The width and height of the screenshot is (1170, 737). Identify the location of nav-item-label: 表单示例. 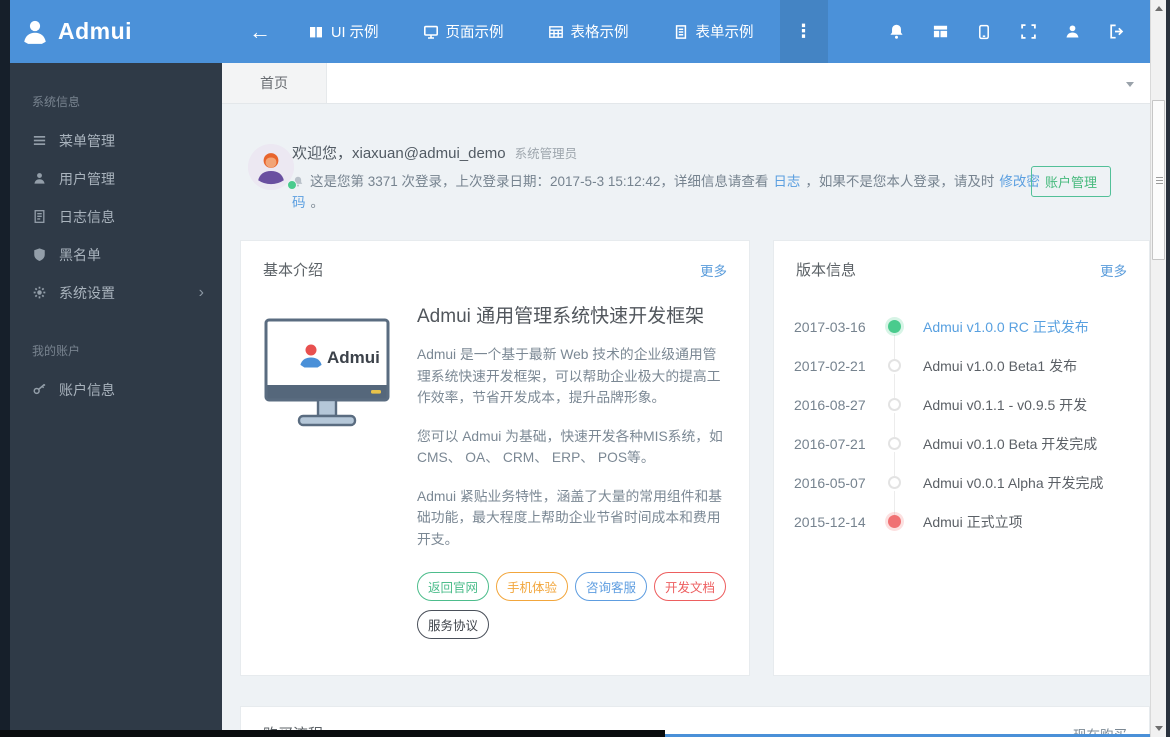
(724, 33).